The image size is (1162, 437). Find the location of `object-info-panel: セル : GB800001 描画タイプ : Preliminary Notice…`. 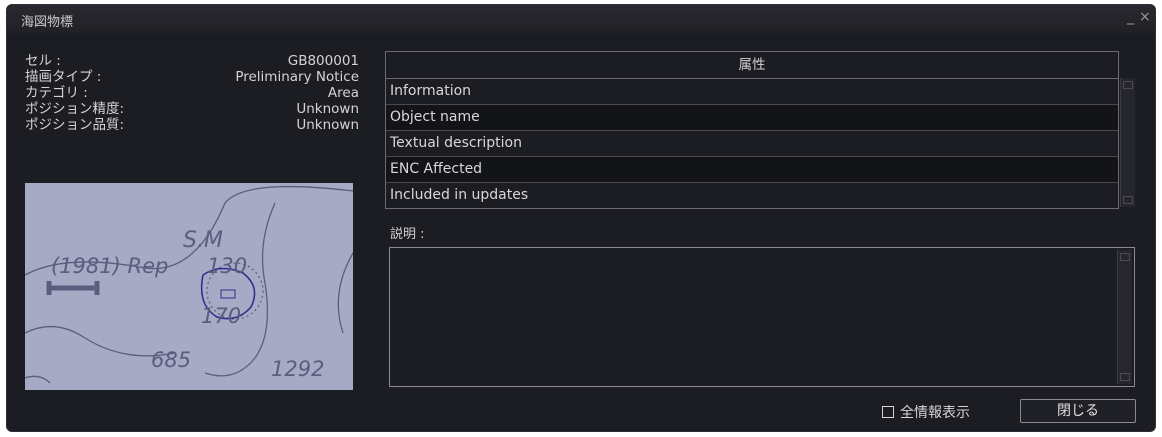

object-info-panel: セル : GB800001 描画タイプ : Preliminary Notice… is located at coordinates (192, 93).